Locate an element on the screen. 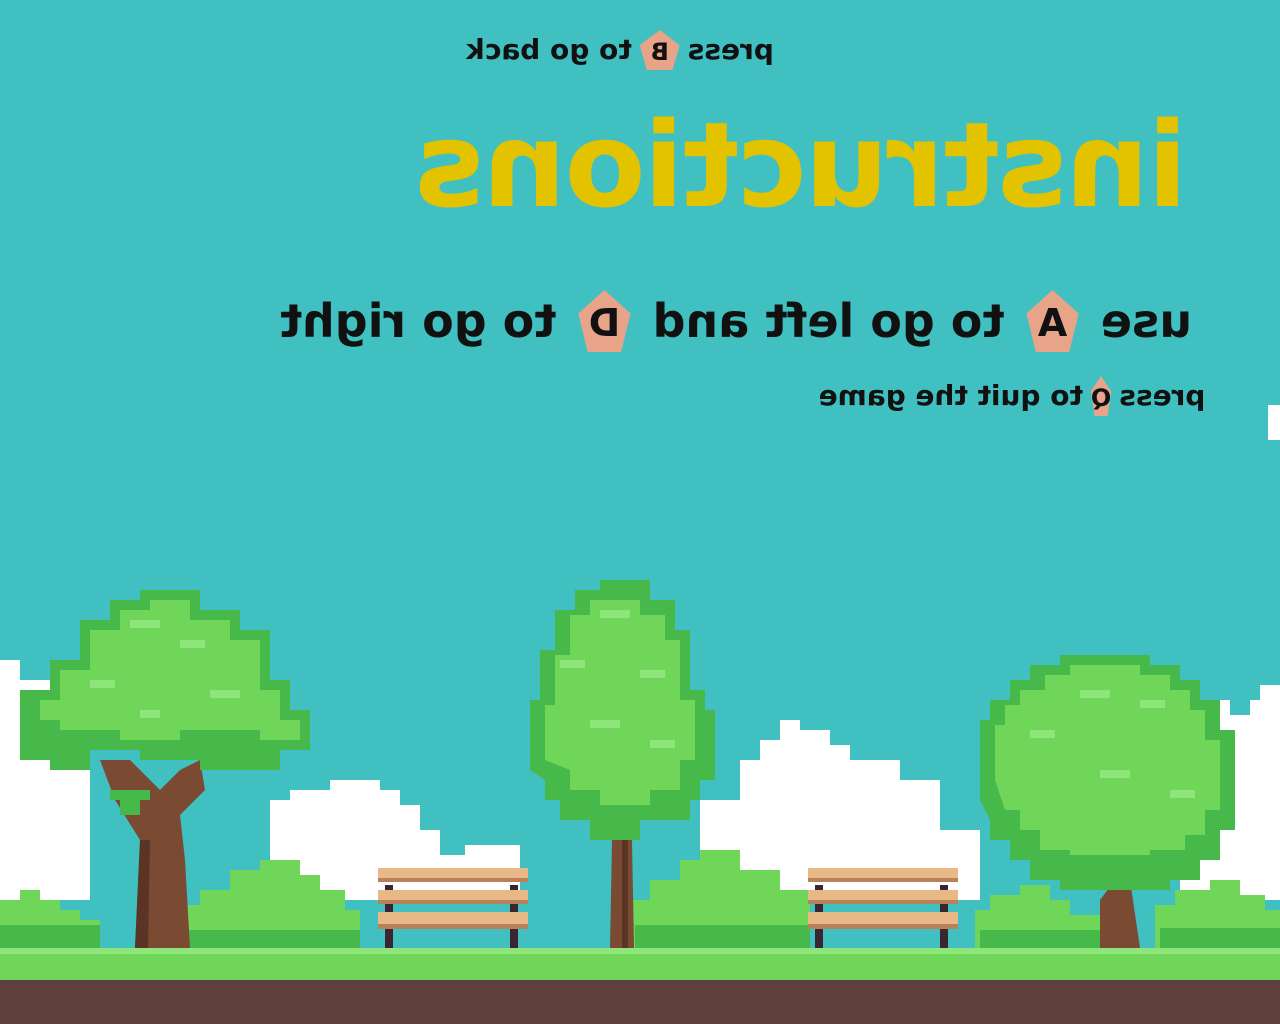 The width and height of the screenshot is (1280, 1024). key-q-badge: Q is located at coordinates (1101, 396).